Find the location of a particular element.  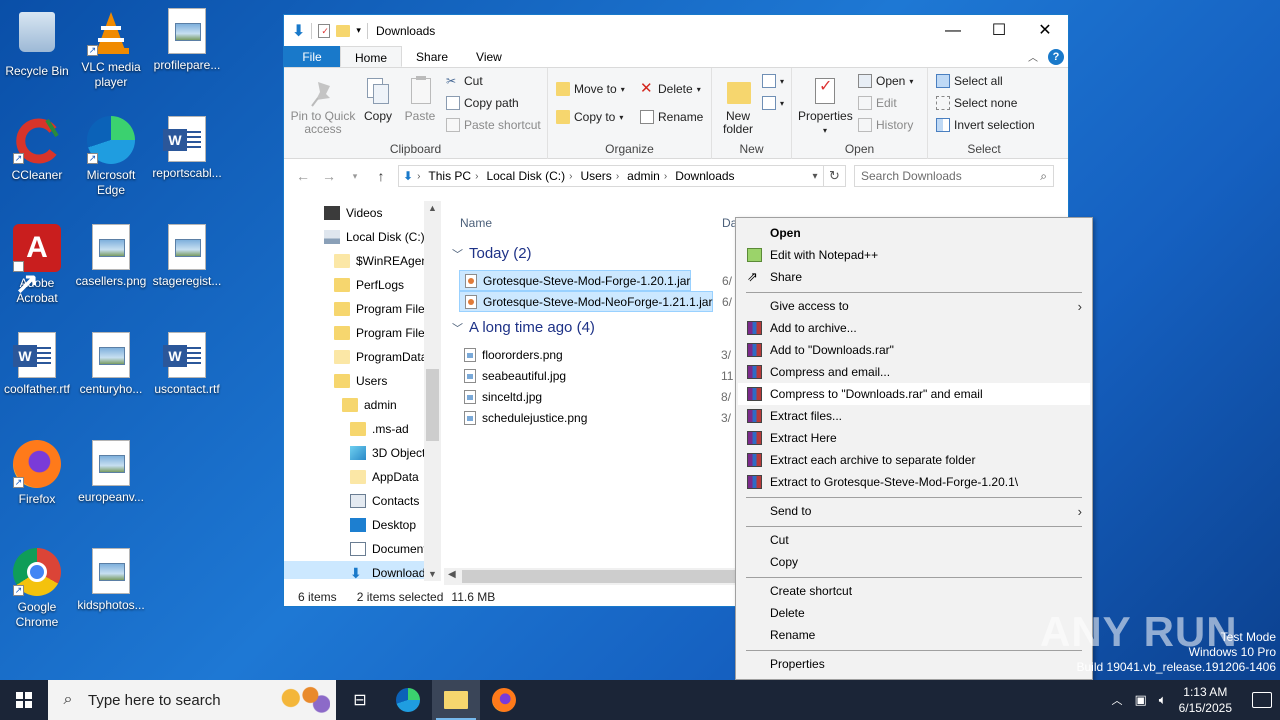

easy-access-button: ▾ is located at coordinates (773, 103).